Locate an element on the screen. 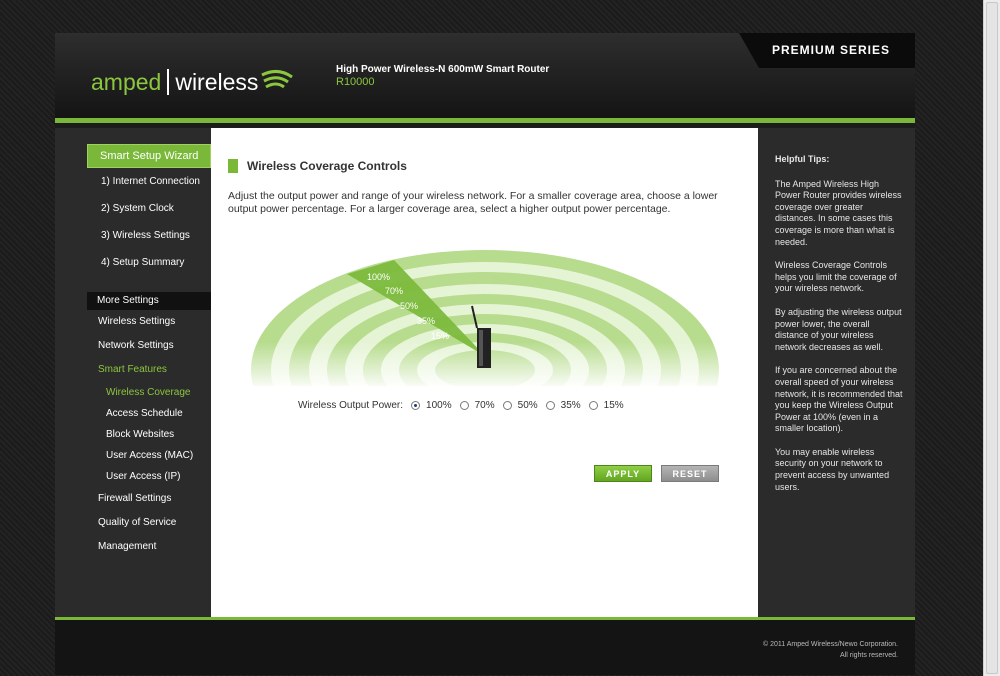 The image size is (1000, 676). more-settings-heading: More Settings is located at coordinates (149, 301).